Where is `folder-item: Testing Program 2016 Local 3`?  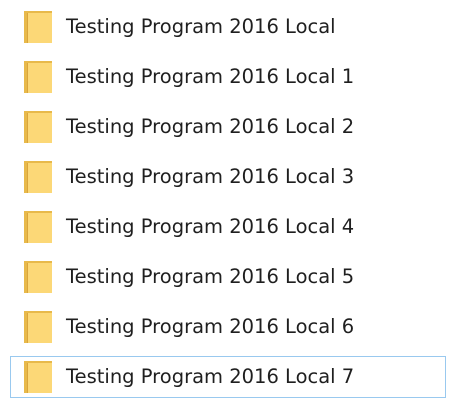
folder-item: Testing Program 2016 Local 3 is located at coordinates (228, 177).